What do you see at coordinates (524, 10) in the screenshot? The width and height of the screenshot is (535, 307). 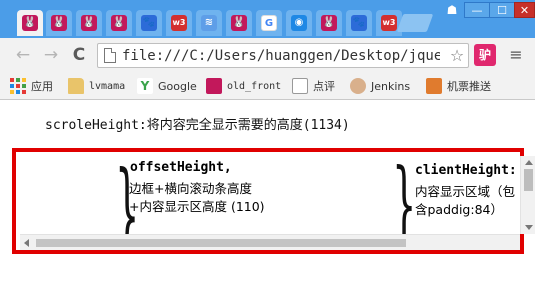 I see `close-button: ✕` at bounding box center [524, 10].